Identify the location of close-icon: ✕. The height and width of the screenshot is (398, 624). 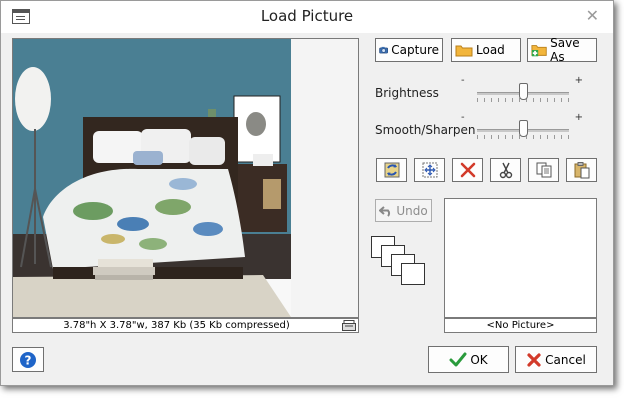
(592, 15).